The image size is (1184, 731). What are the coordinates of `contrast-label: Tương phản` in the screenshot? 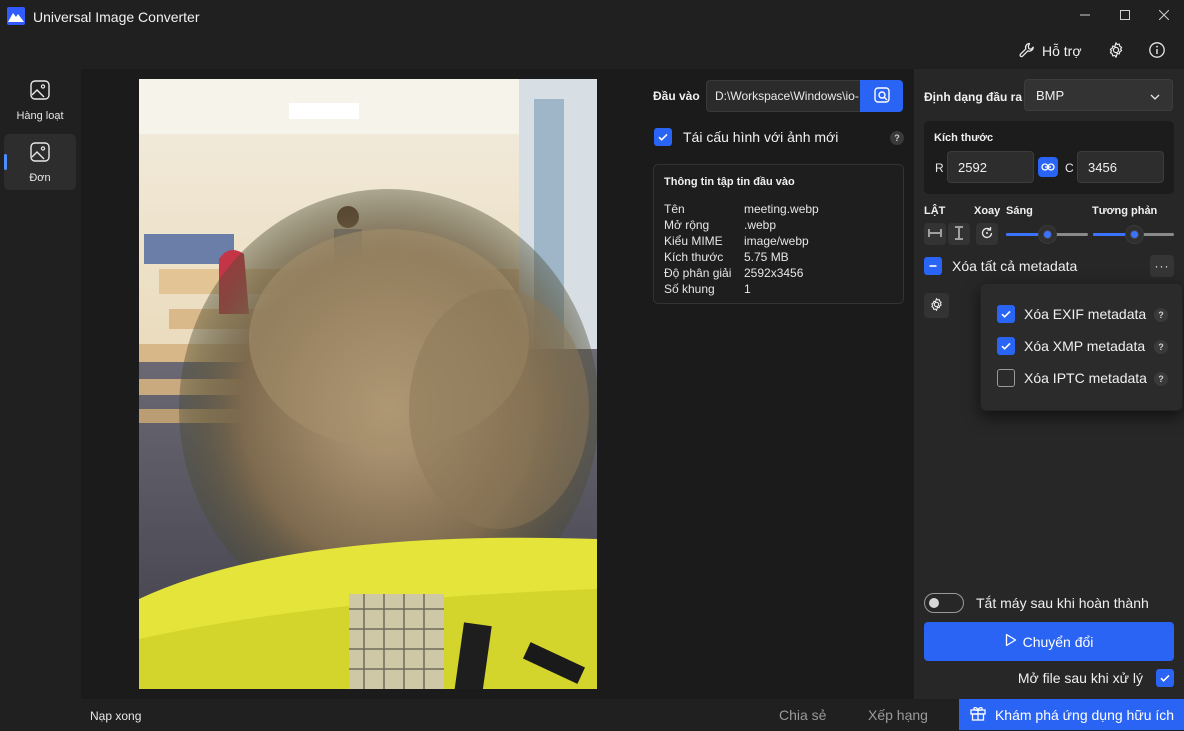 It's located at (1125, 211).